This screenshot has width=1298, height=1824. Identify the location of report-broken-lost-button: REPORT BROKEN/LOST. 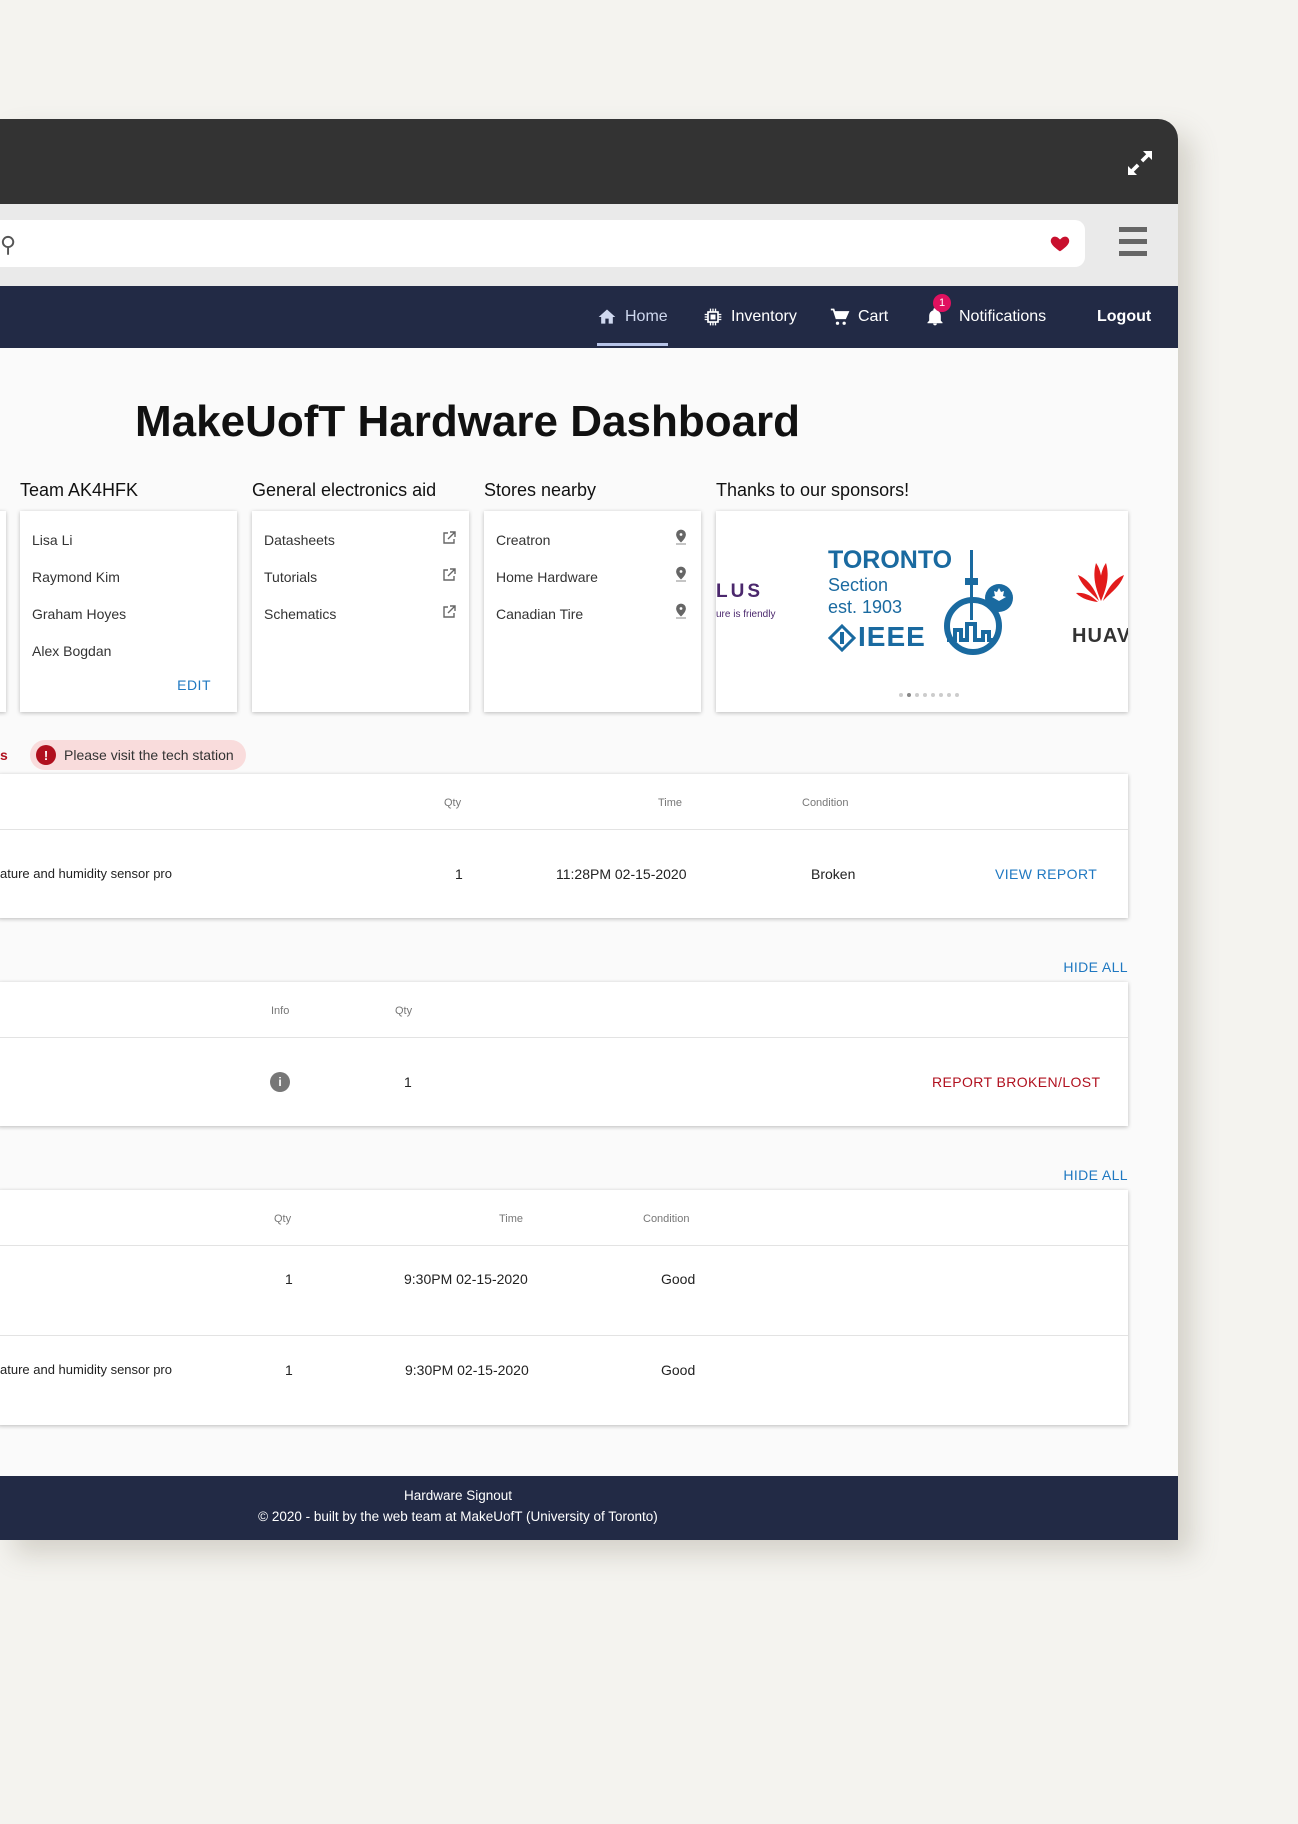
(1016, 1082).